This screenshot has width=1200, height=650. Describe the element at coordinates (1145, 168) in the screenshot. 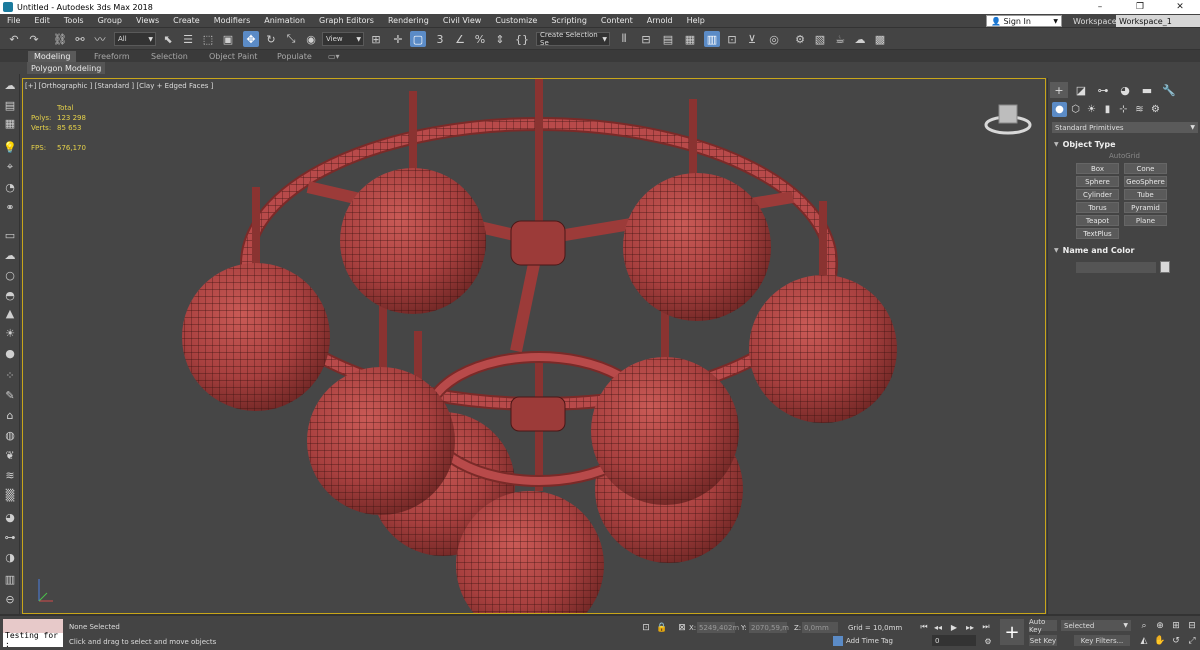

I see `cone-button: Cone` at that location.